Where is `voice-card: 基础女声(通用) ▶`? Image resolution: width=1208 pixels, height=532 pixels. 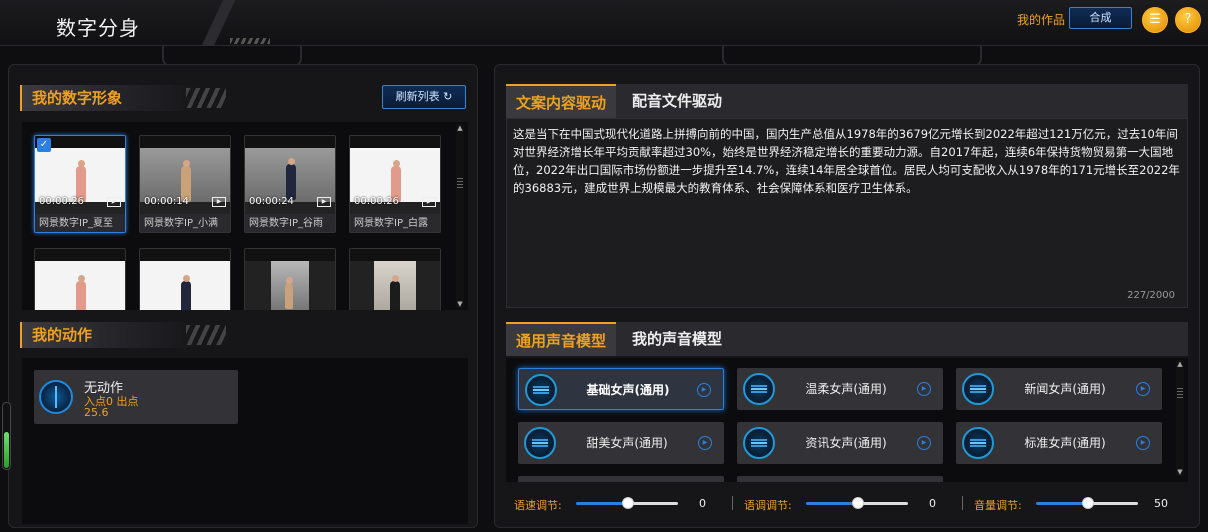
voice-card: 基础女声(通用) ▶ is located at coordinates (621, 389).